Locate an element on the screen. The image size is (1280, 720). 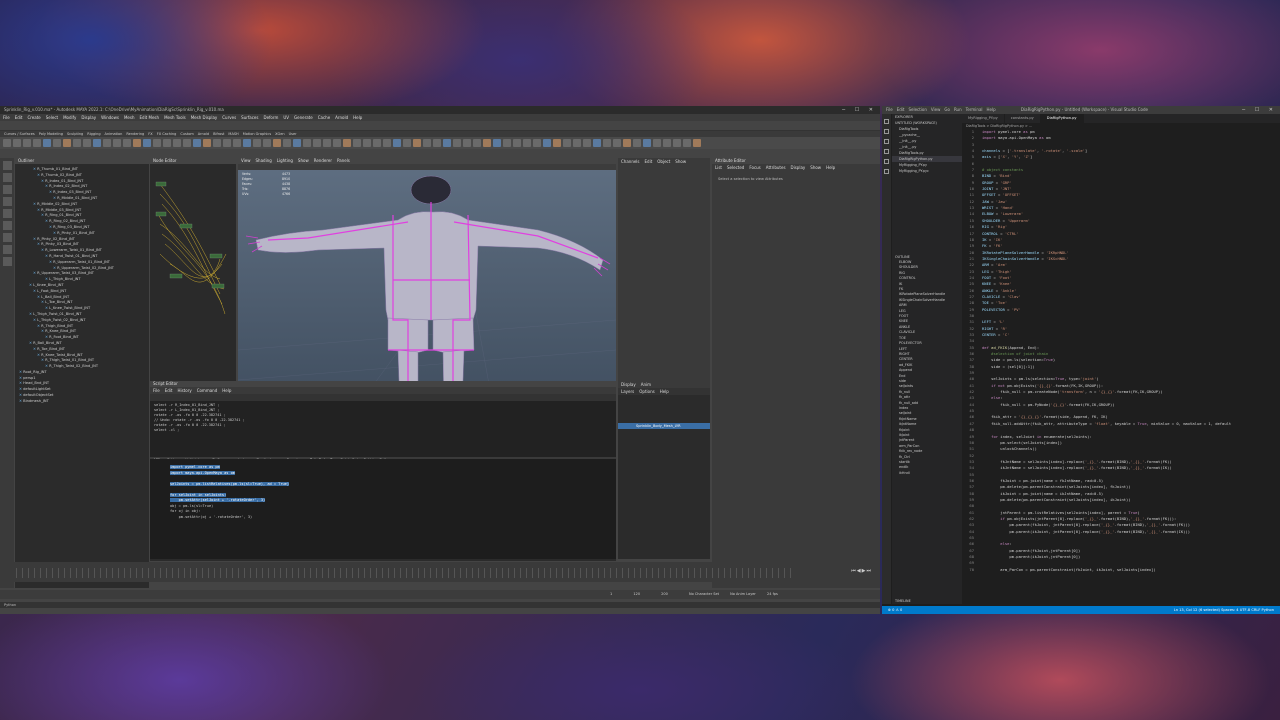
layer-tab: Anim is located at coordinates (646, 384).